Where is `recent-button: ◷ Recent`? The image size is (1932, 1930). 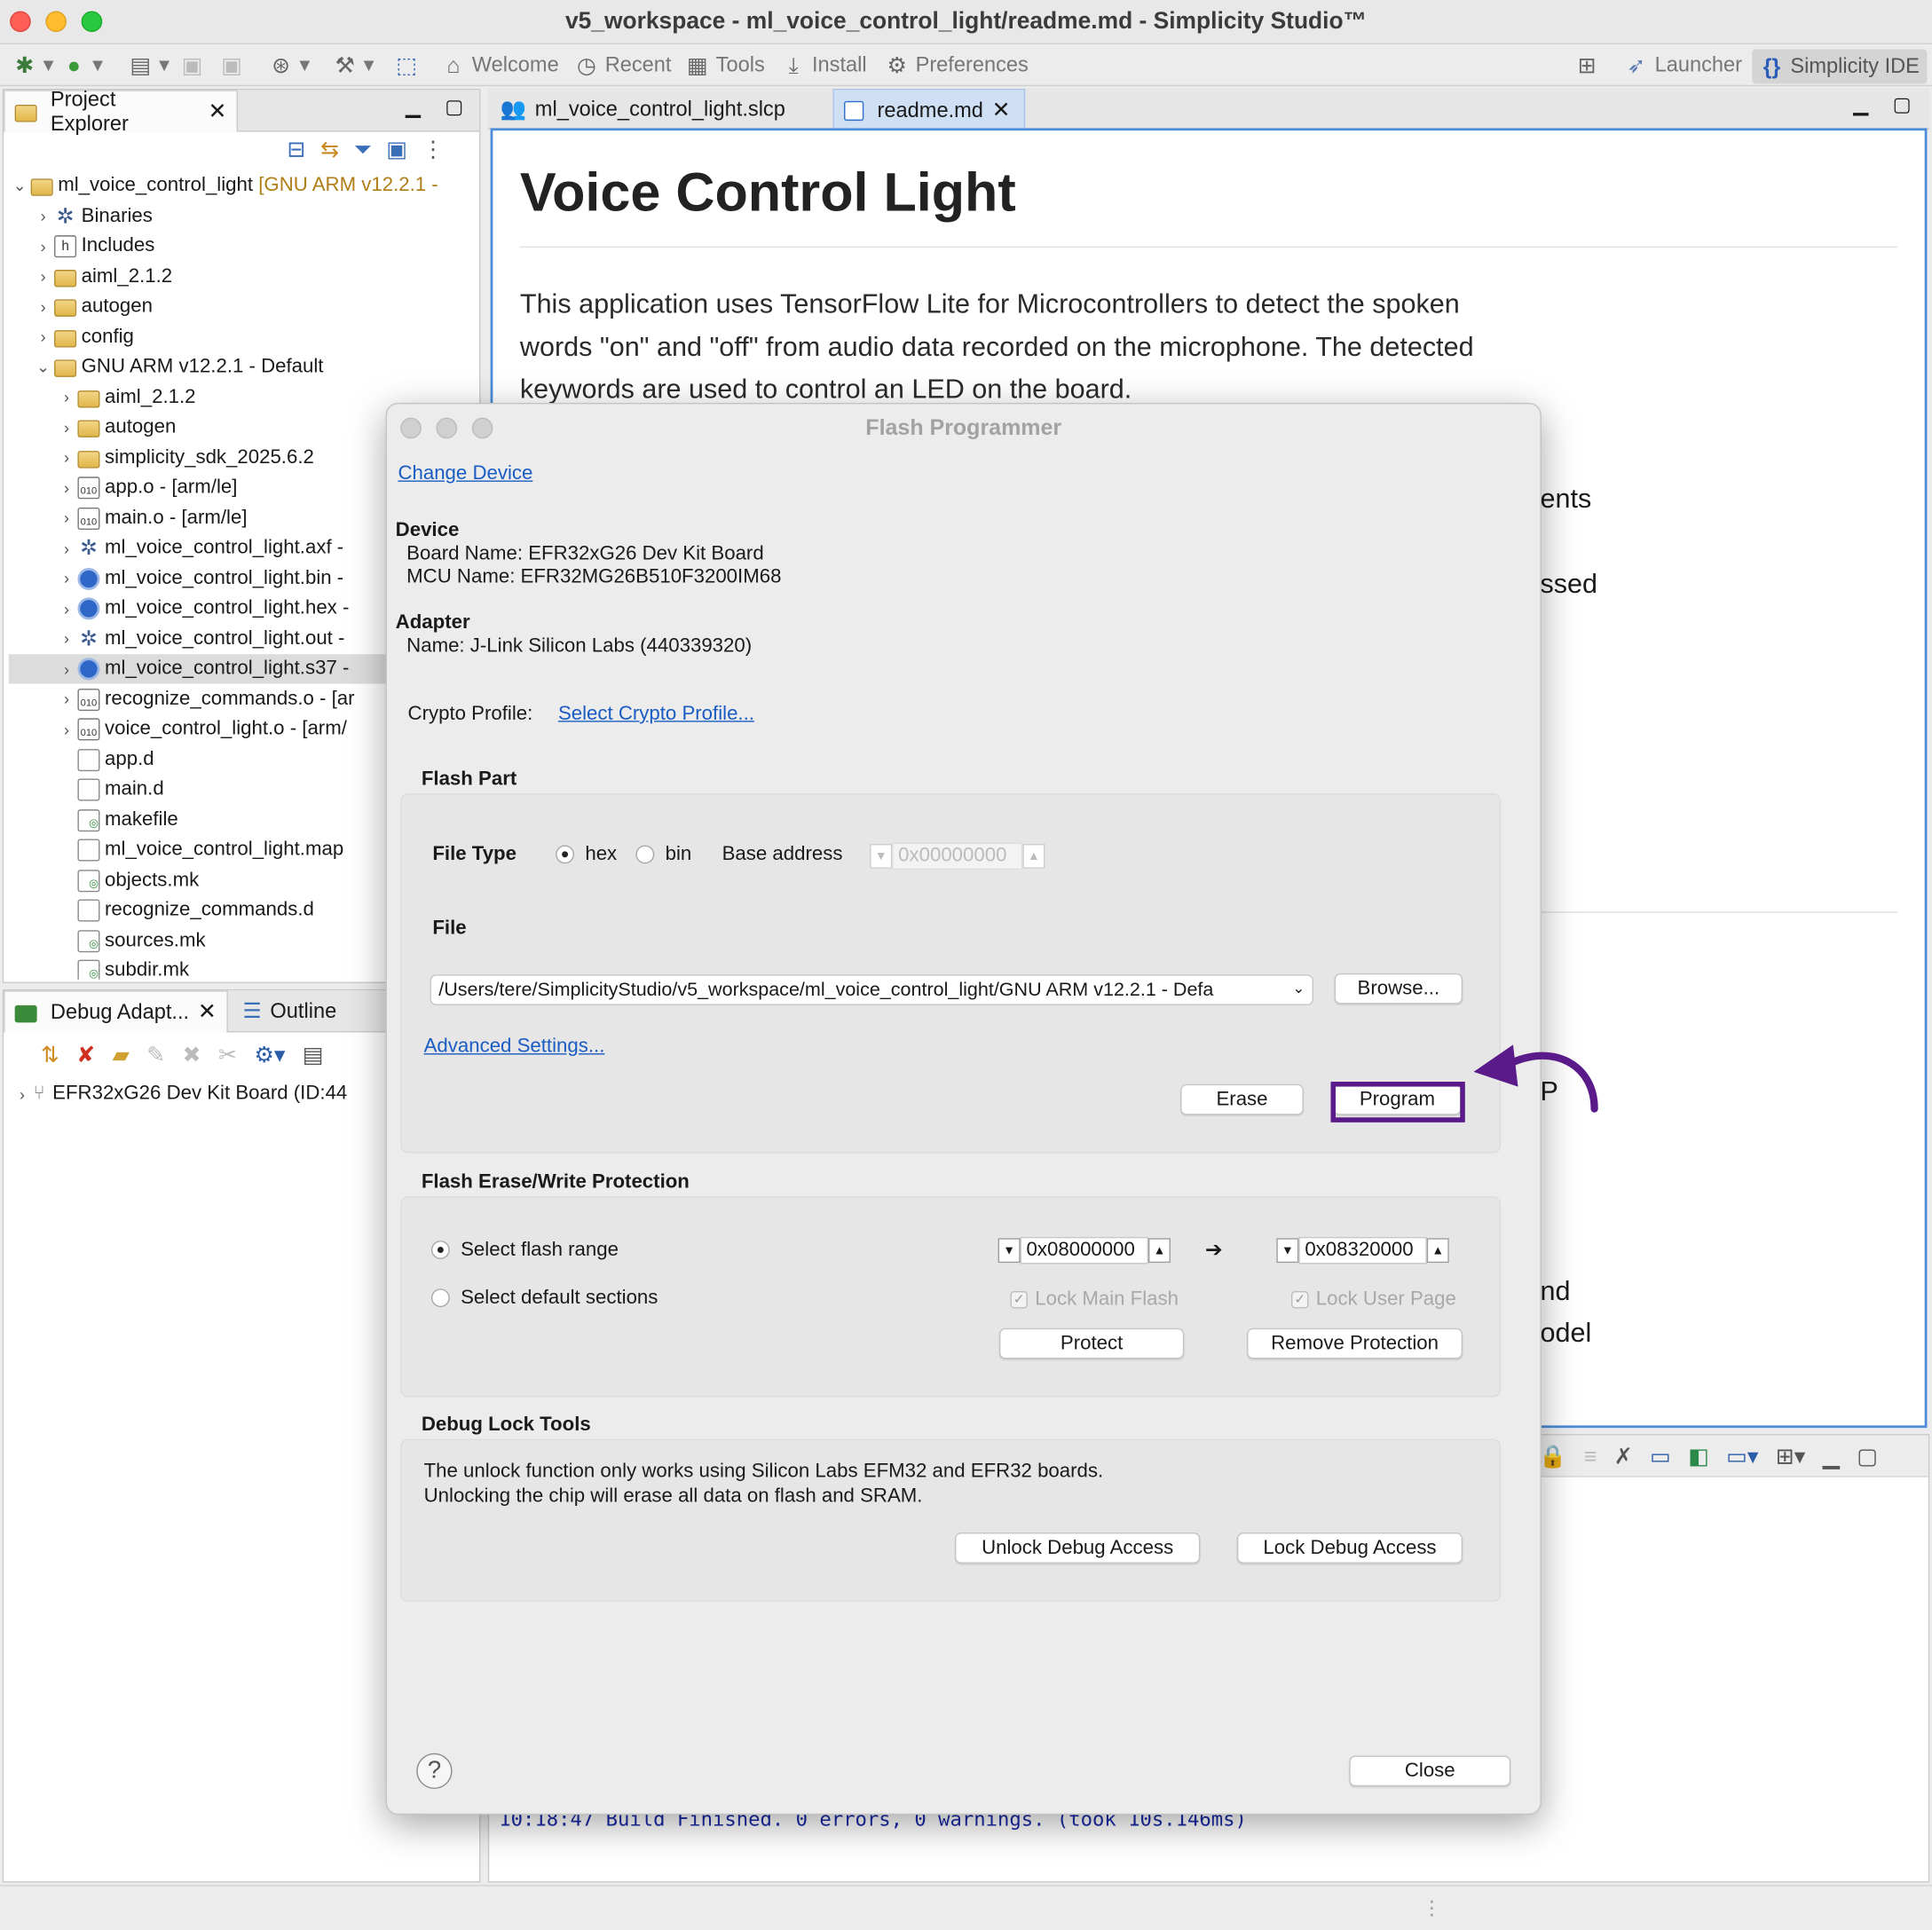 recent-button: ◷ Recent is located at coordinates (623, 65).